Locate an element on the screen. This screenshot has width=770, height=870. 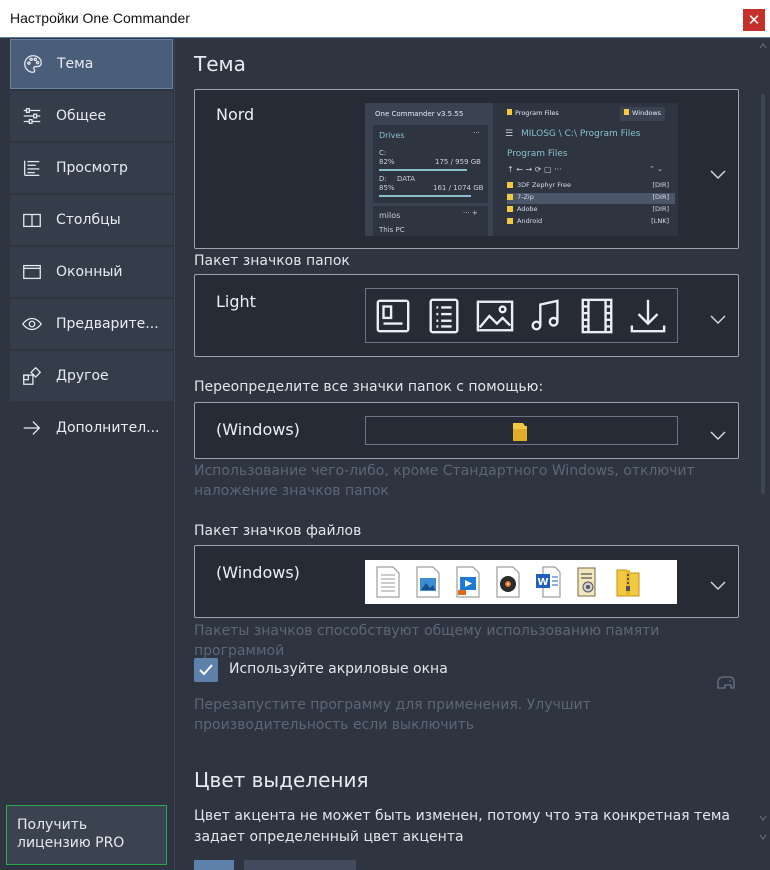
svg-text: W is located at coordinates (542, 582).